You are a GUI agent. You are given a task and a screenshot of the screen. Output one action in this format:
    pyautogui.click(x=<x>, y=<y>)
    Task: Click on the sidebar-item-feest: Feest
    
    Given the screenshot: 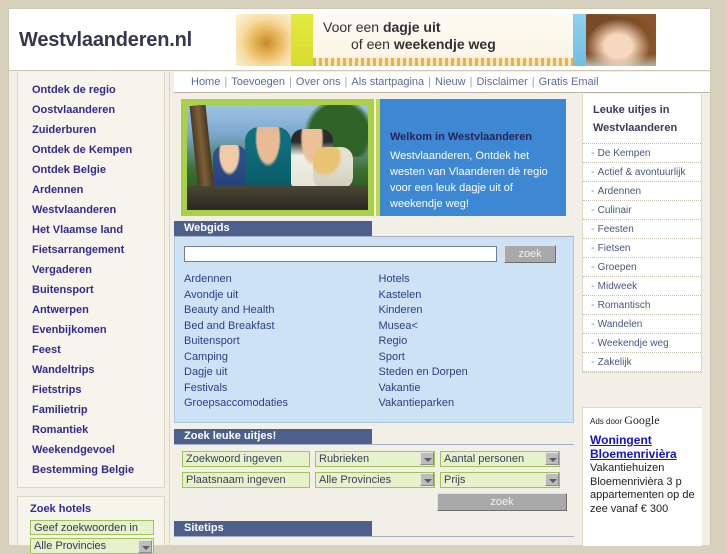 What is the action you would take?
    pyautogui.click(x=91, y=350)
    